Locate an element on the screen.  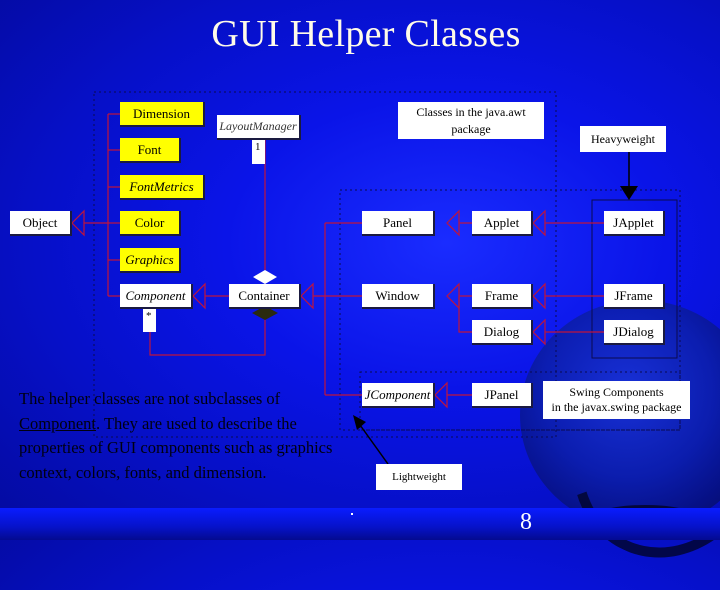
page-number: 8 is located at coordinates (526, 522).